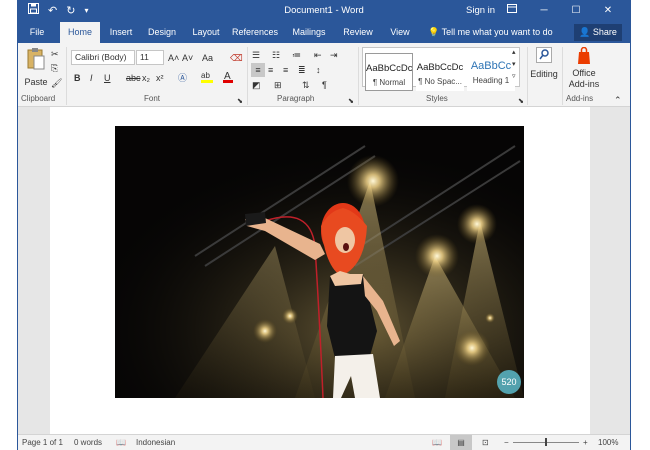 The width and height of the screenshot is (650, 450). What do you see at coordinates (318, 70) in the screenshot?
I see `line-spacing-icon: ↕` at bounding box center [318, 70].